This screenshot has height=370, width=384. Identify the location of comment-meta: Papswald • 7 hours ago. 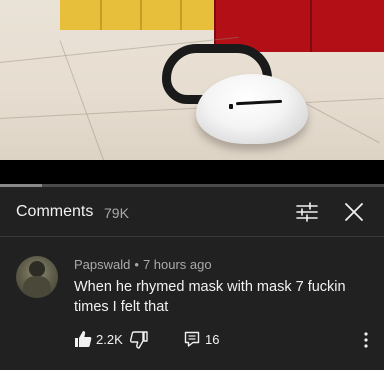
(143, 264).